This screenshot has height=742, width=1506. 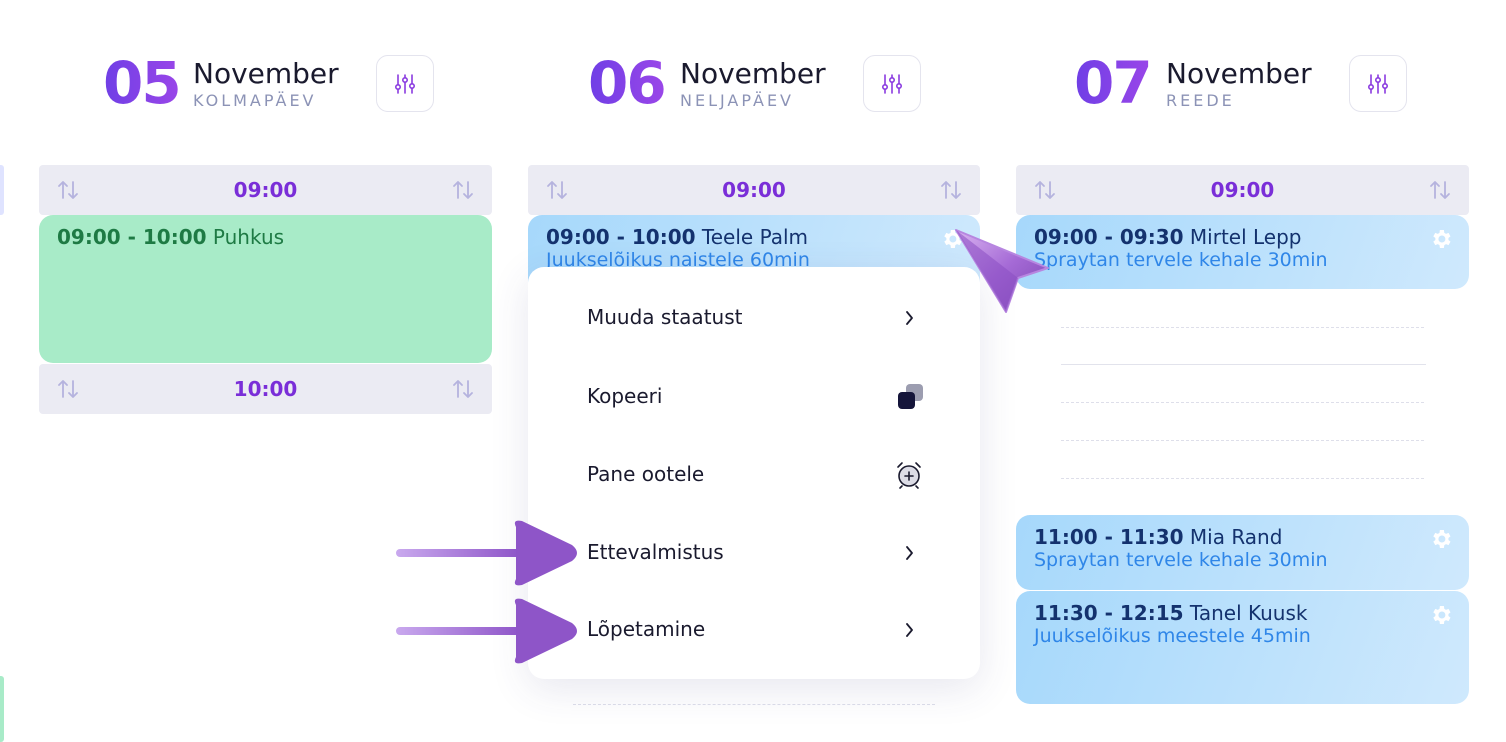 I want to click on day-header-05: 05 November KOLMAPÄEV, so click(x=273, y=83).